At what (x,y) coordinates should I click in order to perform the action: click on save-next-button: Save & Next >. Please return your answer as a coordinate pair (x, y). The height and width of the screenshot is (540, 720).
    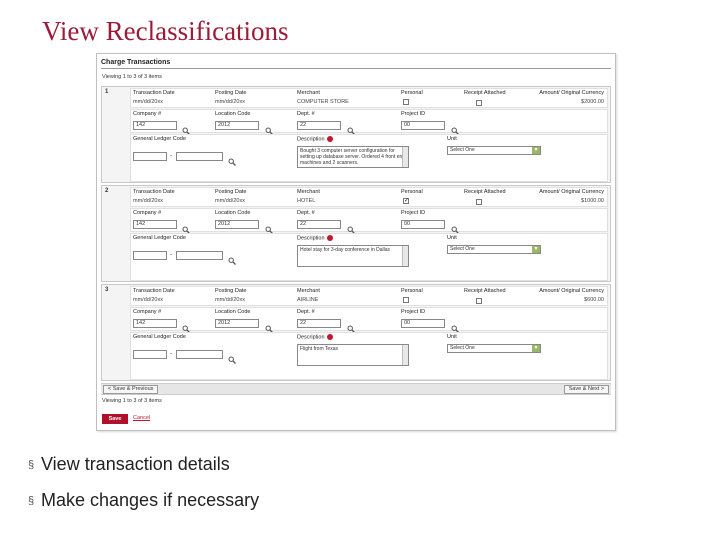
    Looking at the image, I should click on (586, 389).